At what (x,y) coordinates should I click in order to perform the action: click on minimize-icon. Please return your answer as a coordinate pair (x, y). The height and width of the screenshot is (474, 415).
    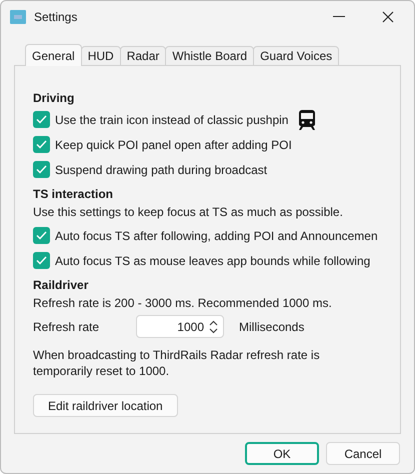
    Looking at the image, I should click on (339, 17).